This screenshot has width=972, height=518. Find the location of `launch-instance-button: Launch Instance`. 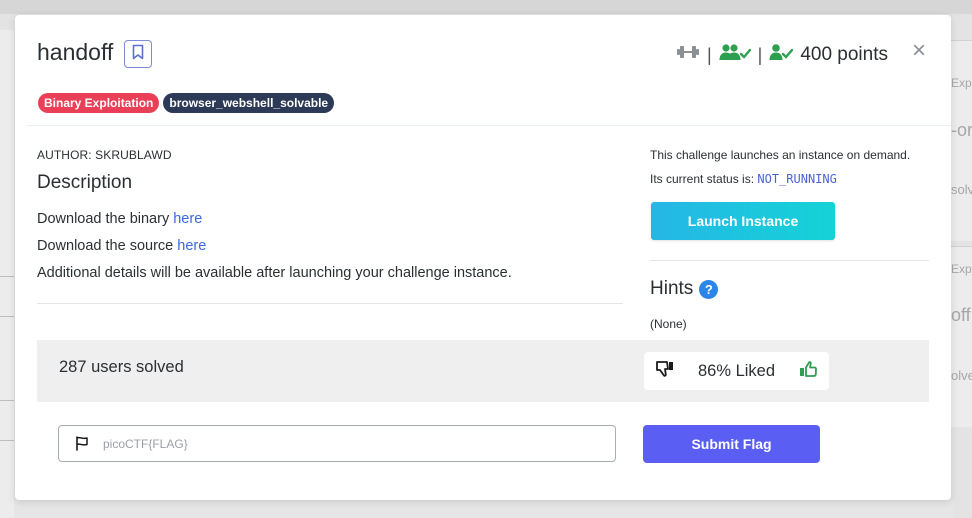

launch-instance-button: Launch Instance is located at coordinates (743, 221).